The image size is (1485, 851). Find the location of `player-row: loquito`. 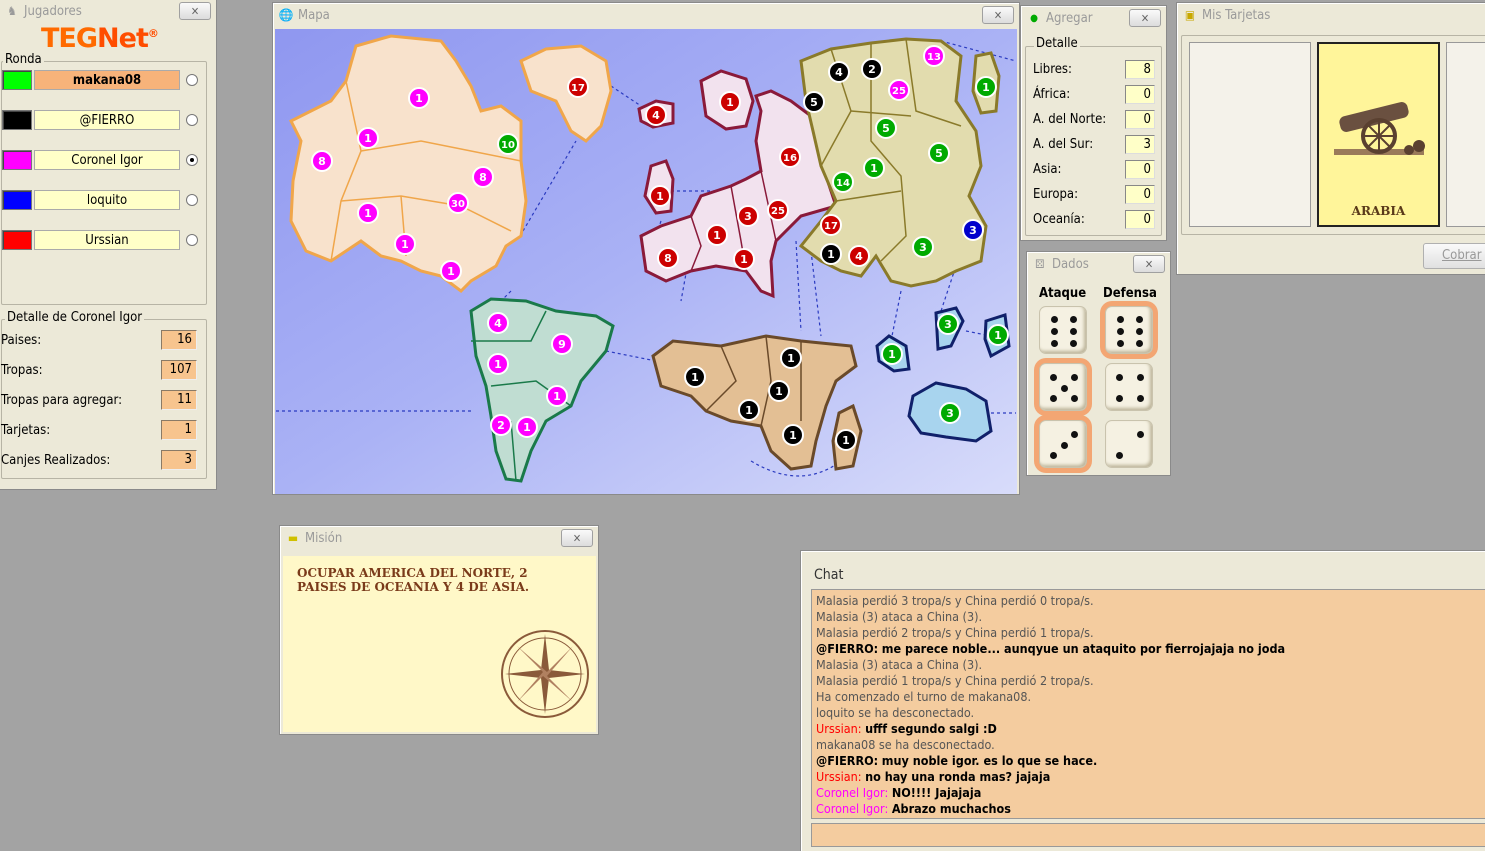

player-row: loquito is located at coordinates (100, 200).